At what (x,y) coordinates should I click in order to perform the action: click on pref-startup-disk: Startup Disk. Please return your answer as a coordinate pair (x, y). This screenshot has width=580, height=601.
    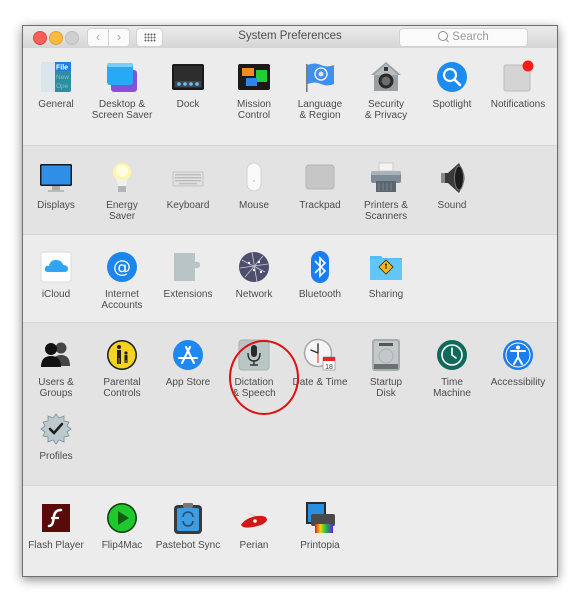
    Looking at the image, I should click on (386, 368).